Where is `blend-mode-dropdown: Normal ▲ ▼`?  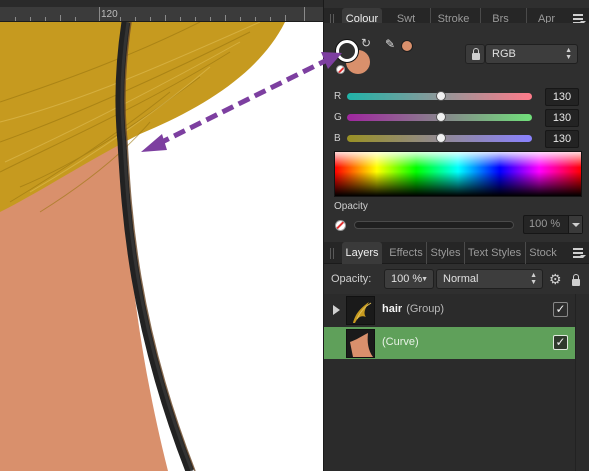
blend-mode-dropdown: Normal ▲ ▼ is located at coordinates (489, 279).